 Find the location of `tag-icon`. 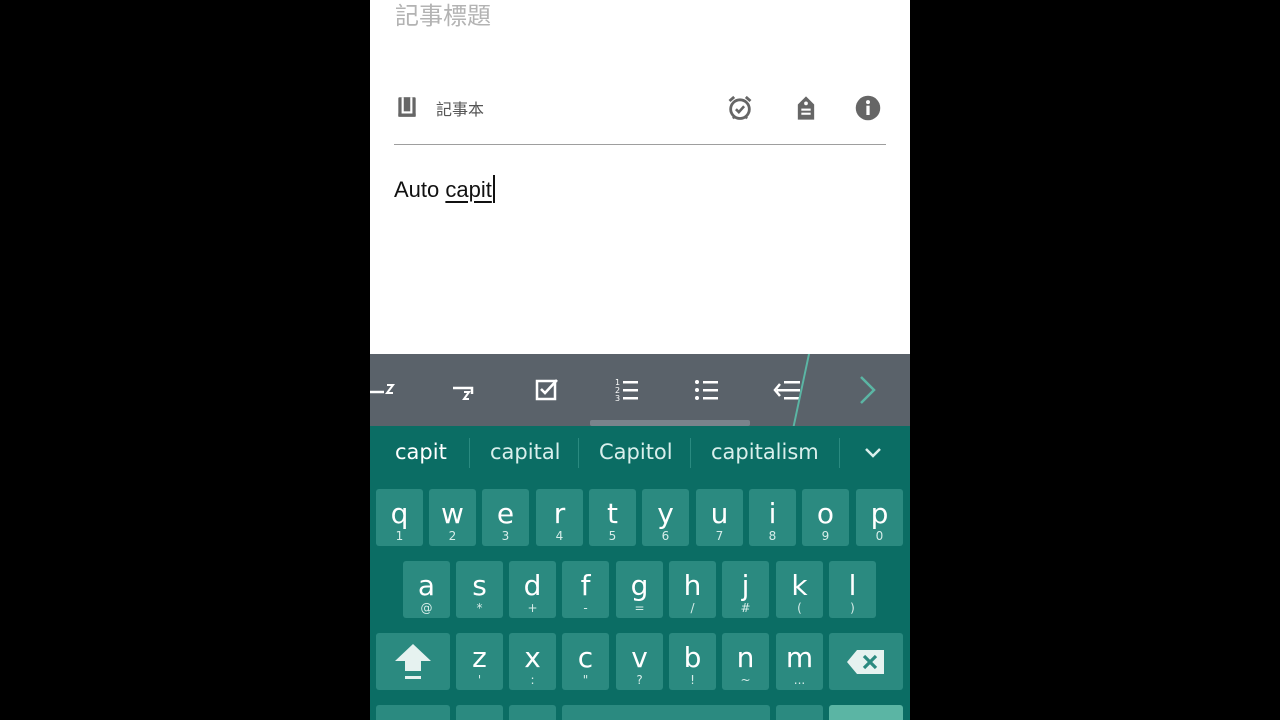

tag-icon is located at coordinates (806, 108).